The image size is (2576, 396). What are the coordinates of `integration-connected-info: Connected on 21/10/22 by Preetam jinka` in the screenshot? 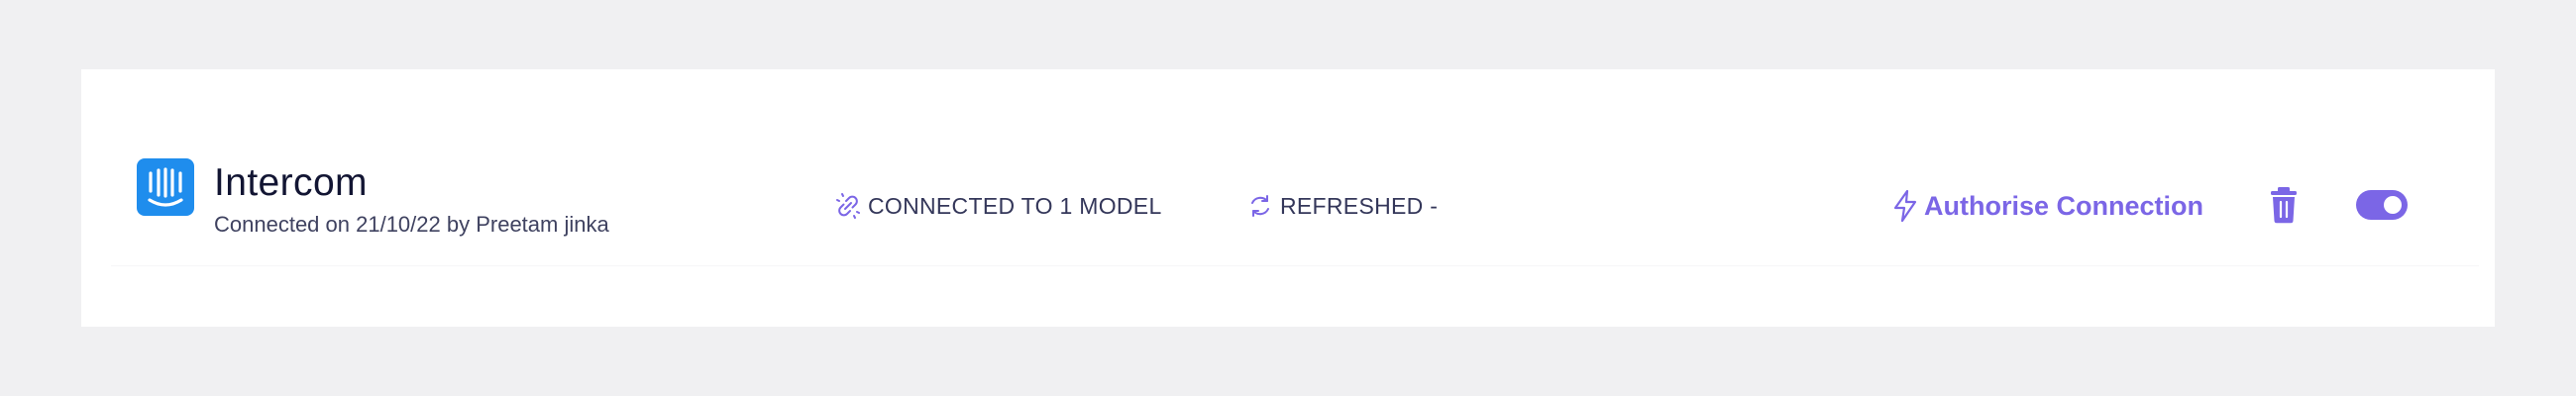 It's located at (411, 225).